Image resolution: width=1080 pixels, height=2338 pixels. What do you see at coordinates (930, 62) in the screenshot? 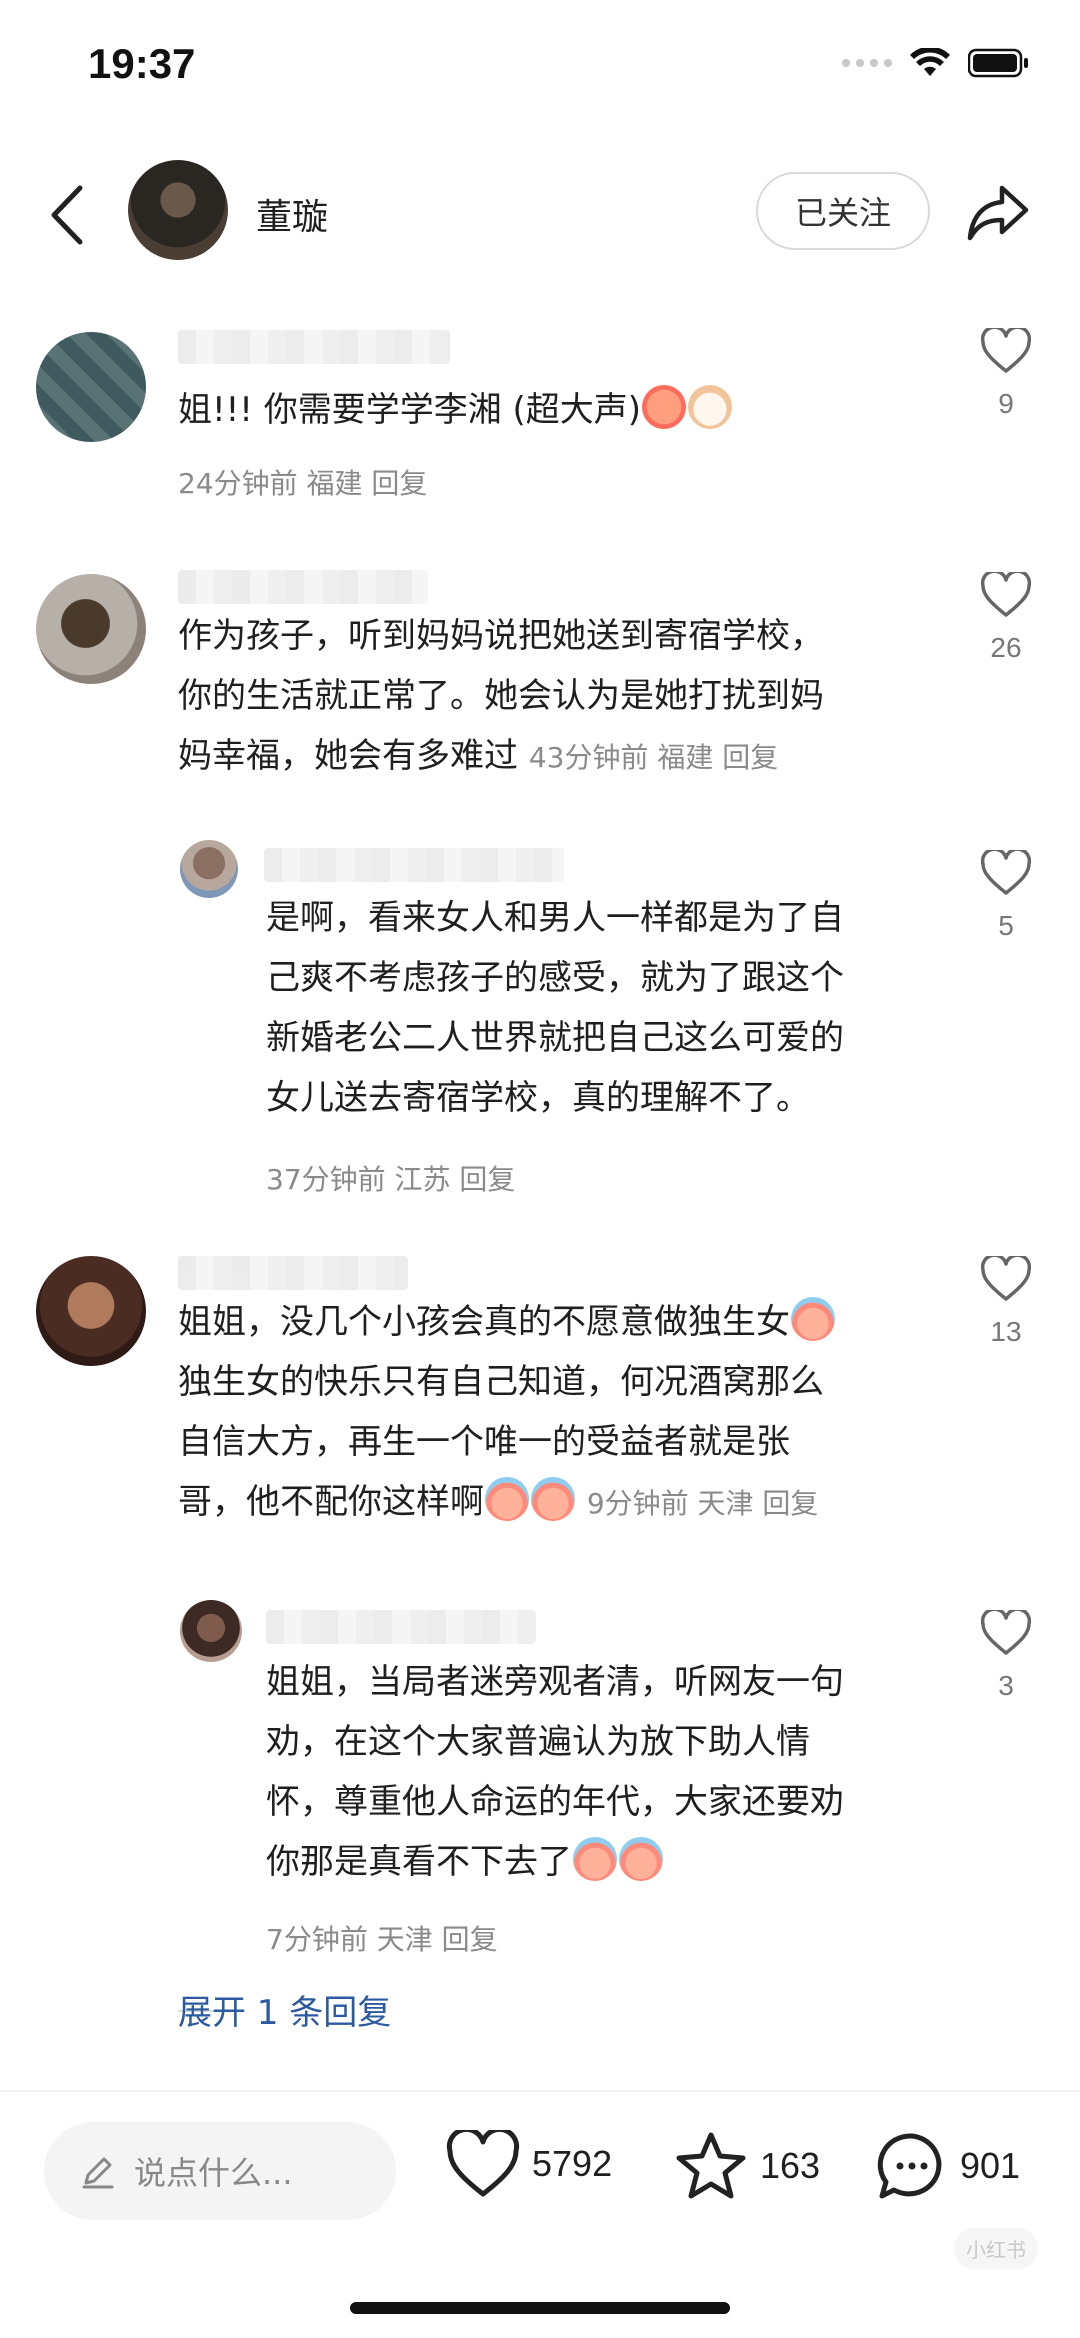
I see `wifi-icon` at bounding box center [930, 62].